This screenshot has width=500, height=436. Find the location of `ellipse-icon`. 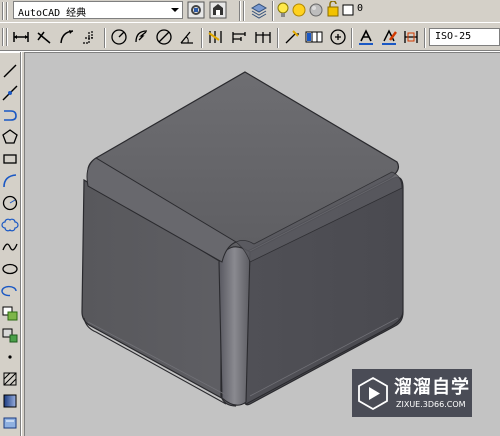

ellipse-icon is located at coordinates (10, 269).